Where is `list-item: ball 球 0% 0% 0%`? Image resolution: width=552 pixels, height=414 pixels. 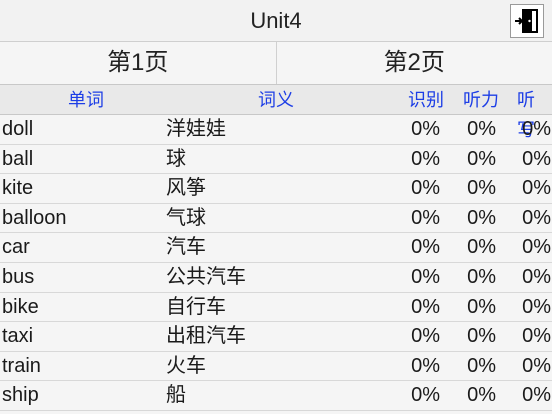
list-item: ball 球 0% 0% 0% is located at coordinates (276, 160).